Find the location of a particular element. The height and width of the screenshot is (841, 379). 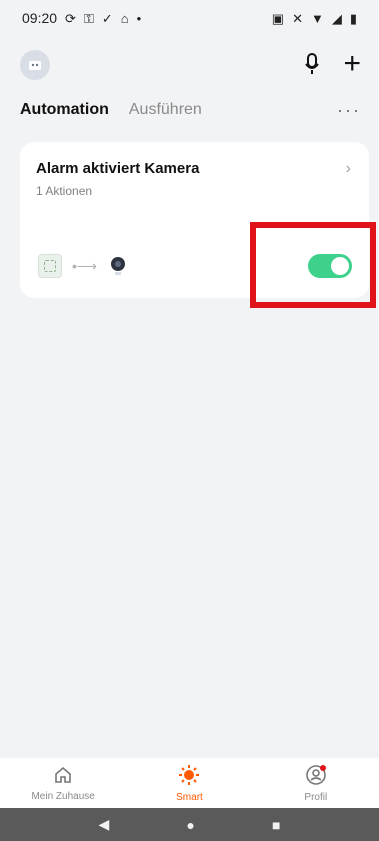

home-button: ● is located at coordinates (190, 825).